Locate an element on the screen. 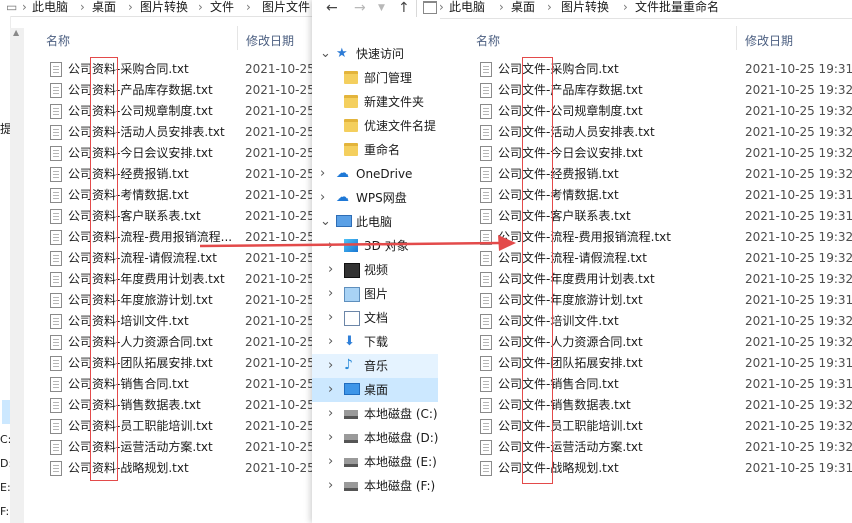 This screenshot has height=523, width=852. arrow-line is located at coordinates (350, 244).